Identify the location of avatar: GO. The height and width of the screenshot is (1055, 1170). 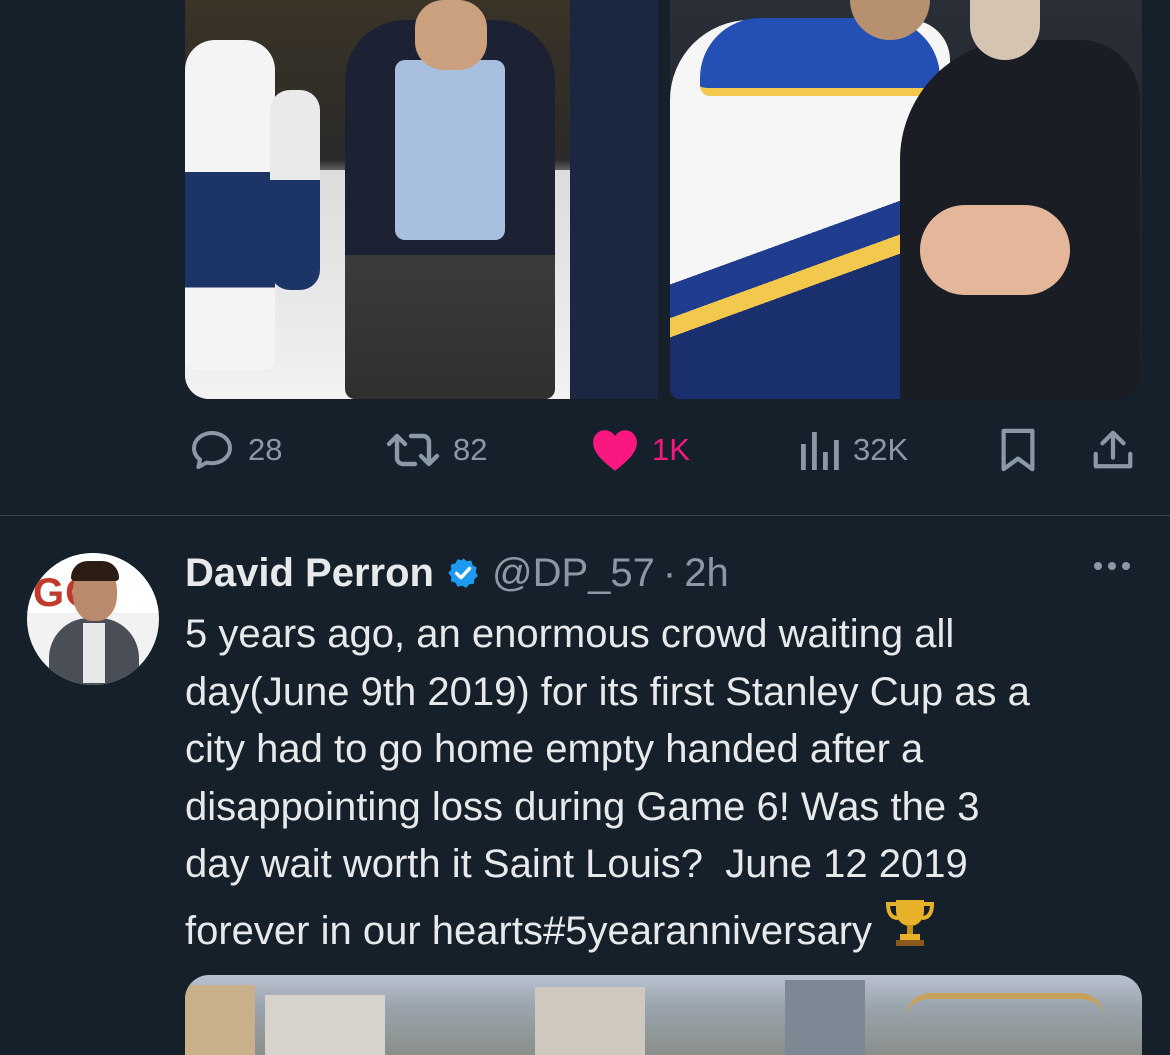
(93, 619).